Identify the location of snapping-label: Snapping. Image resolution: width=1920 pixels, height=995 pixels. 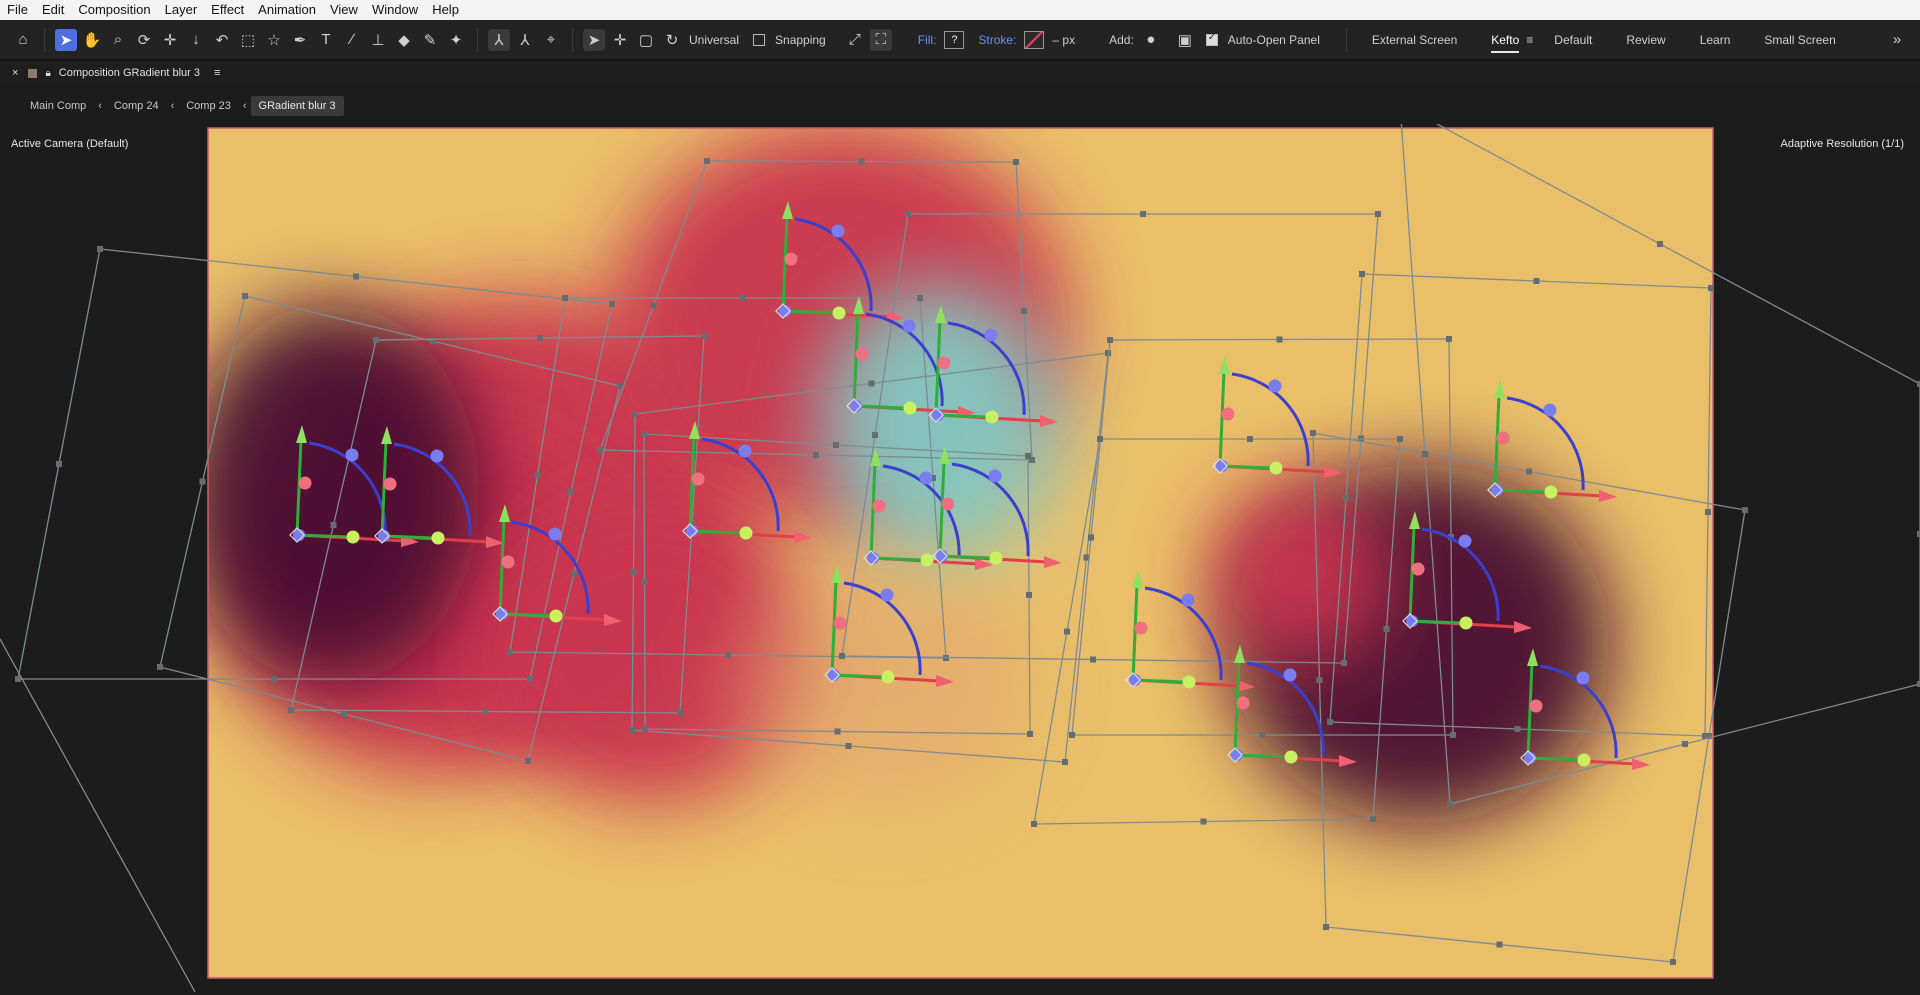
(800, 40).